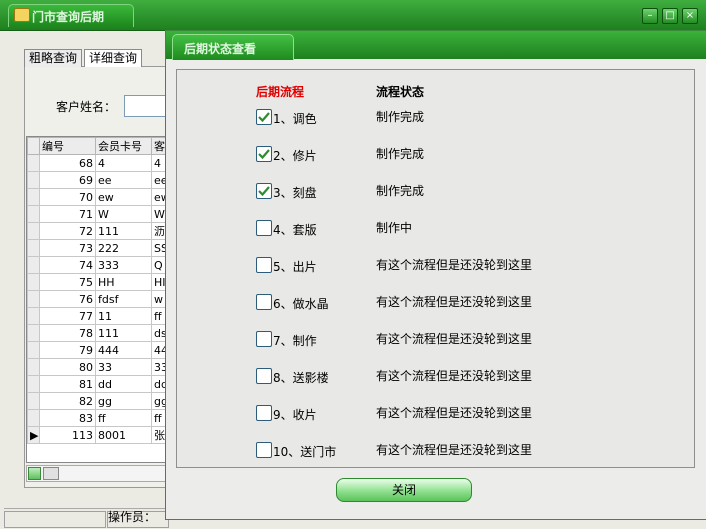  I want to click on table-row: 68 4 4, so click(97, 163).